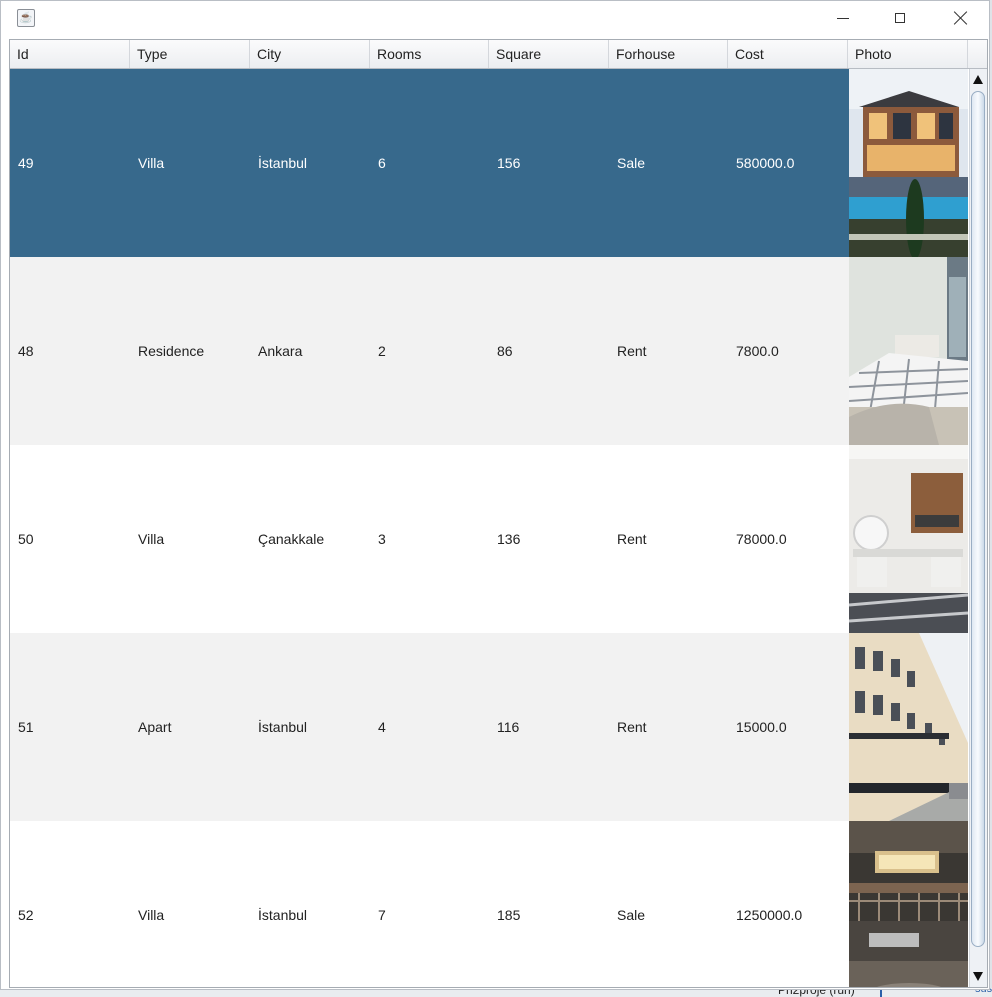 This screenshot has width=992, height=997. I want to click on maximize-button, so click(900, 19).